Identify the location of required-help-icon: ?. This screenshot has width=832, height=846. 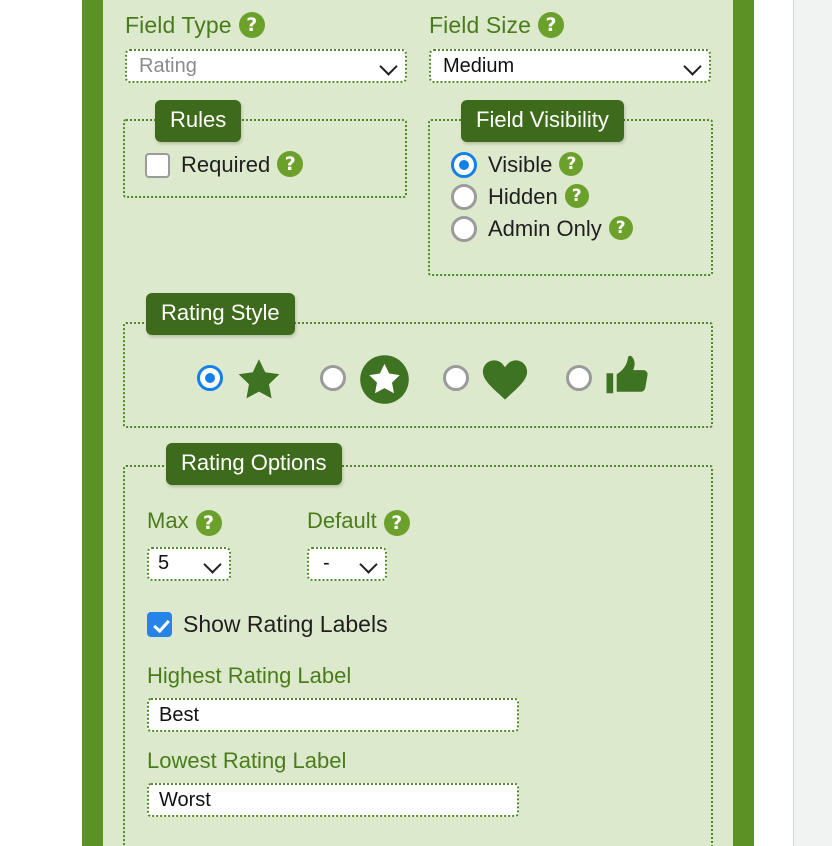
(290, 164).